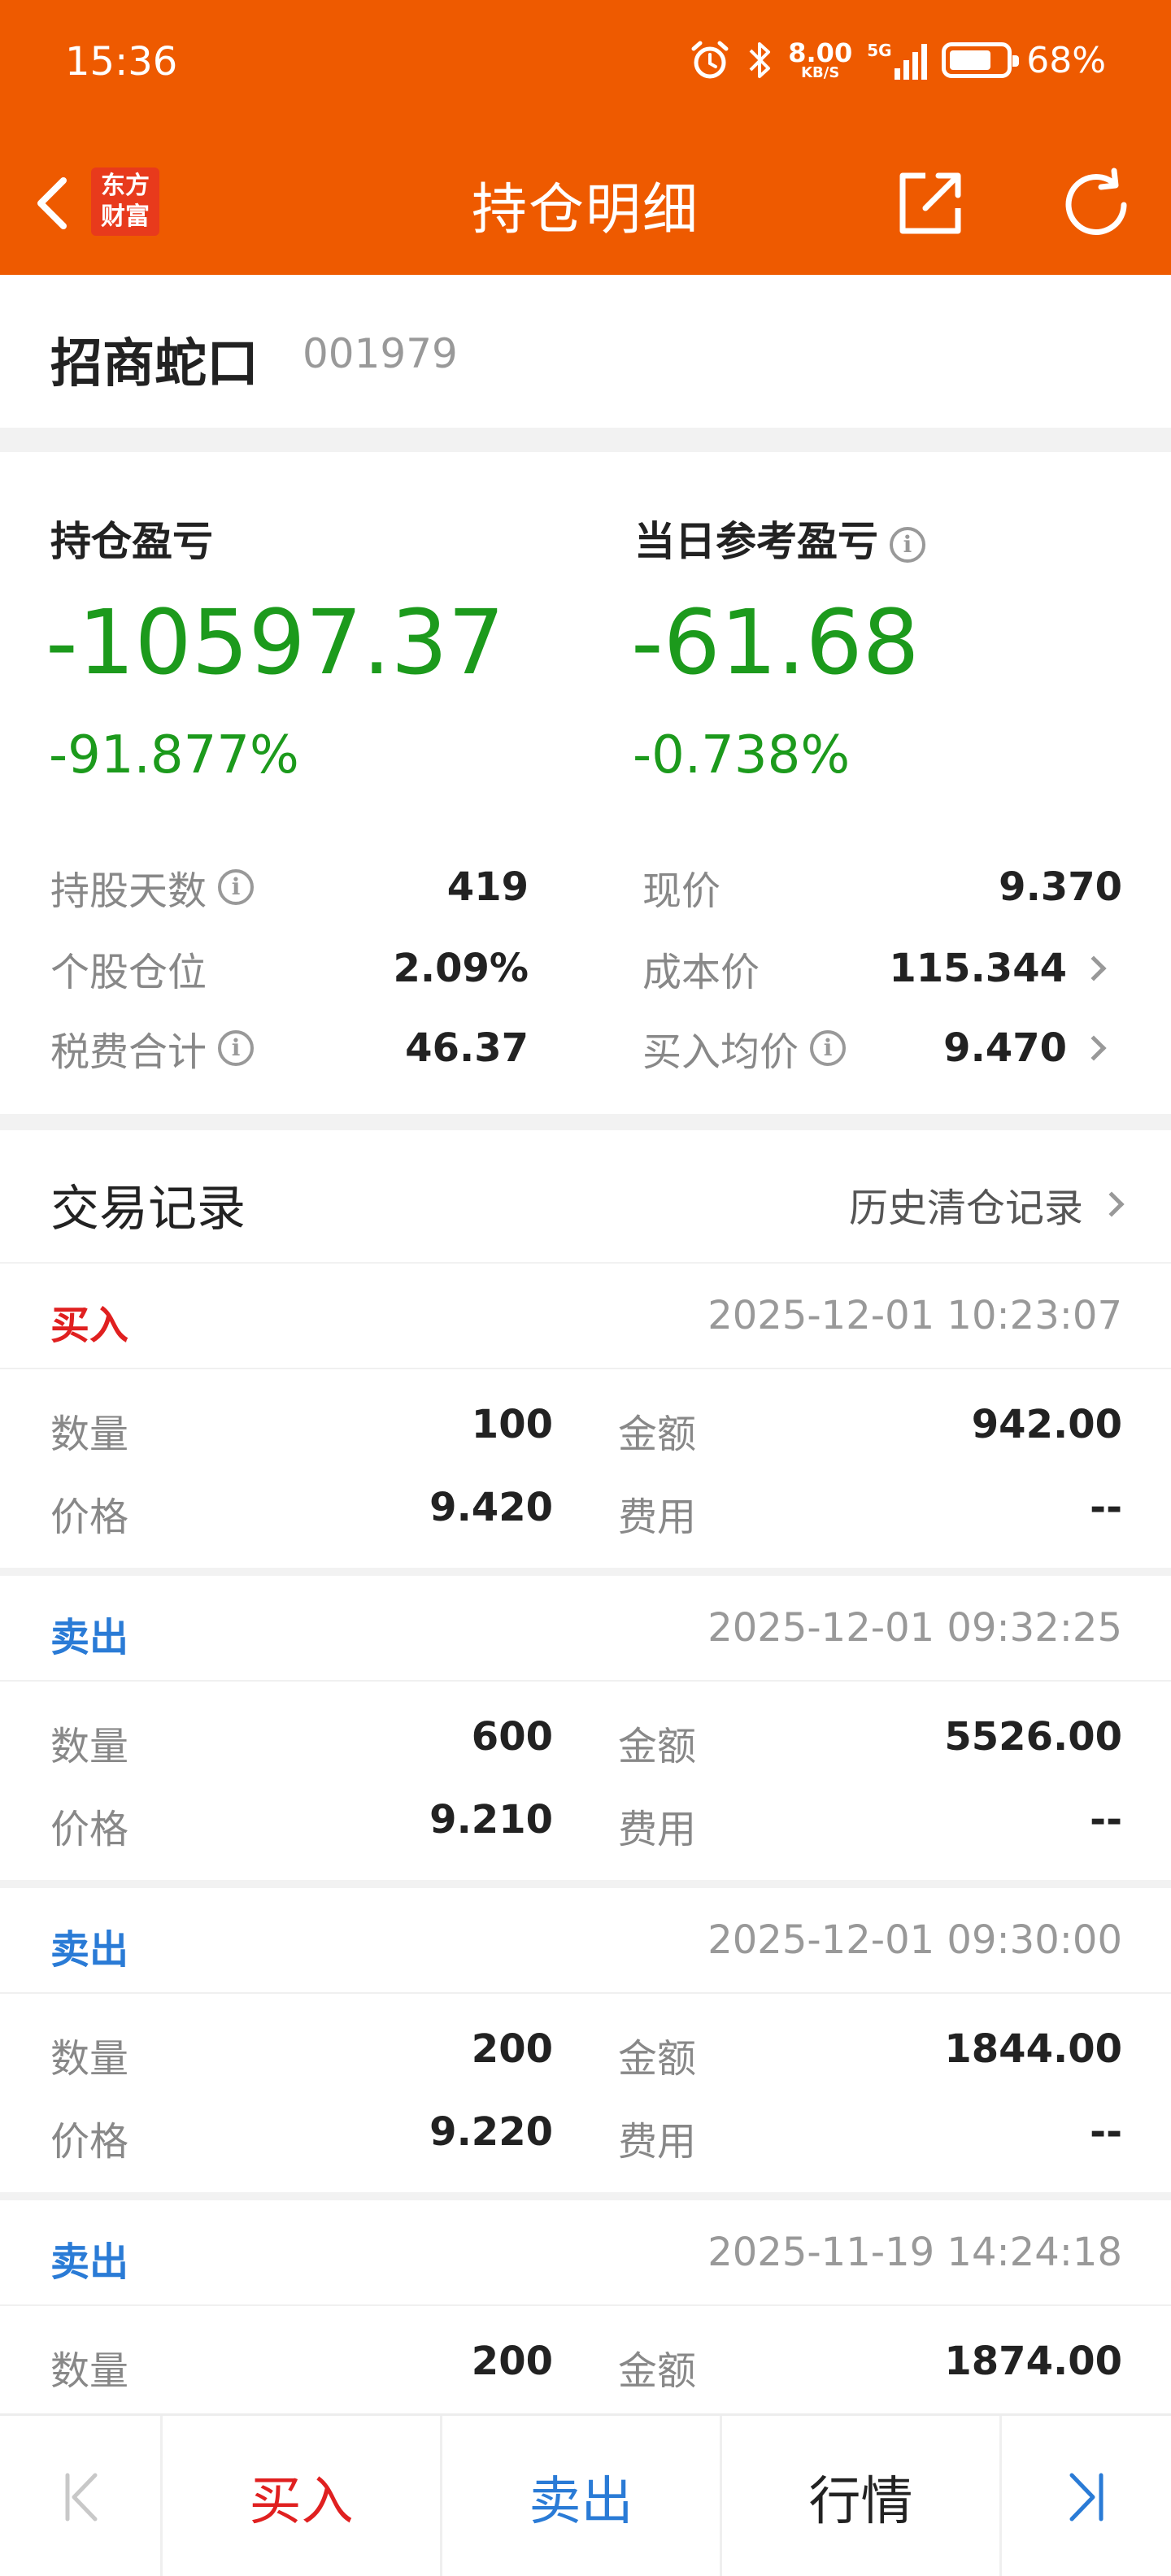 Image resolution: width=1171 pixels, height=2576 pixels. I want to click on amount-value: 942.00, so click(1046, 1425).